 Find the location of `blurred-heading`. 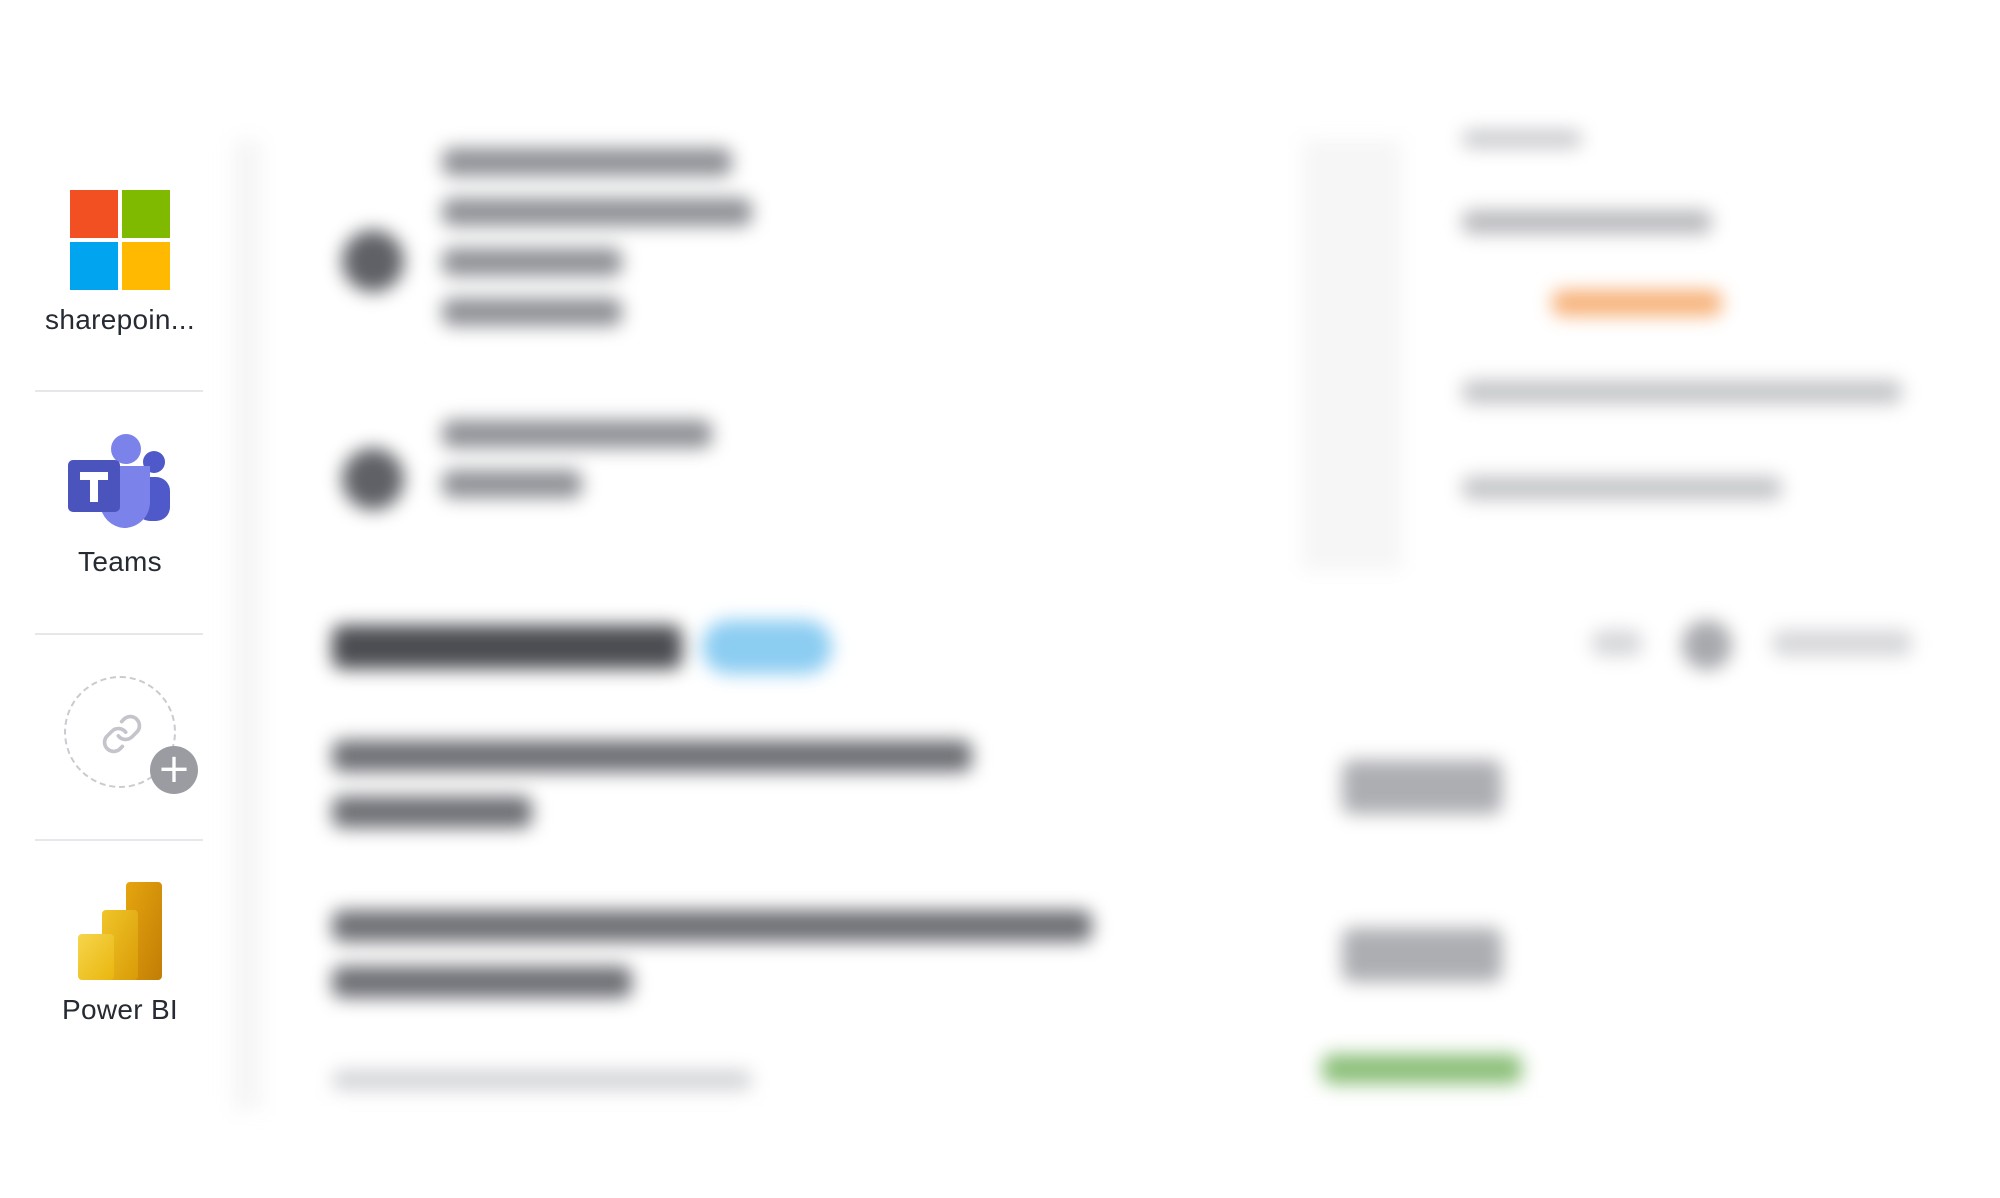

blurred-heading is located at coordinates (507, 647).